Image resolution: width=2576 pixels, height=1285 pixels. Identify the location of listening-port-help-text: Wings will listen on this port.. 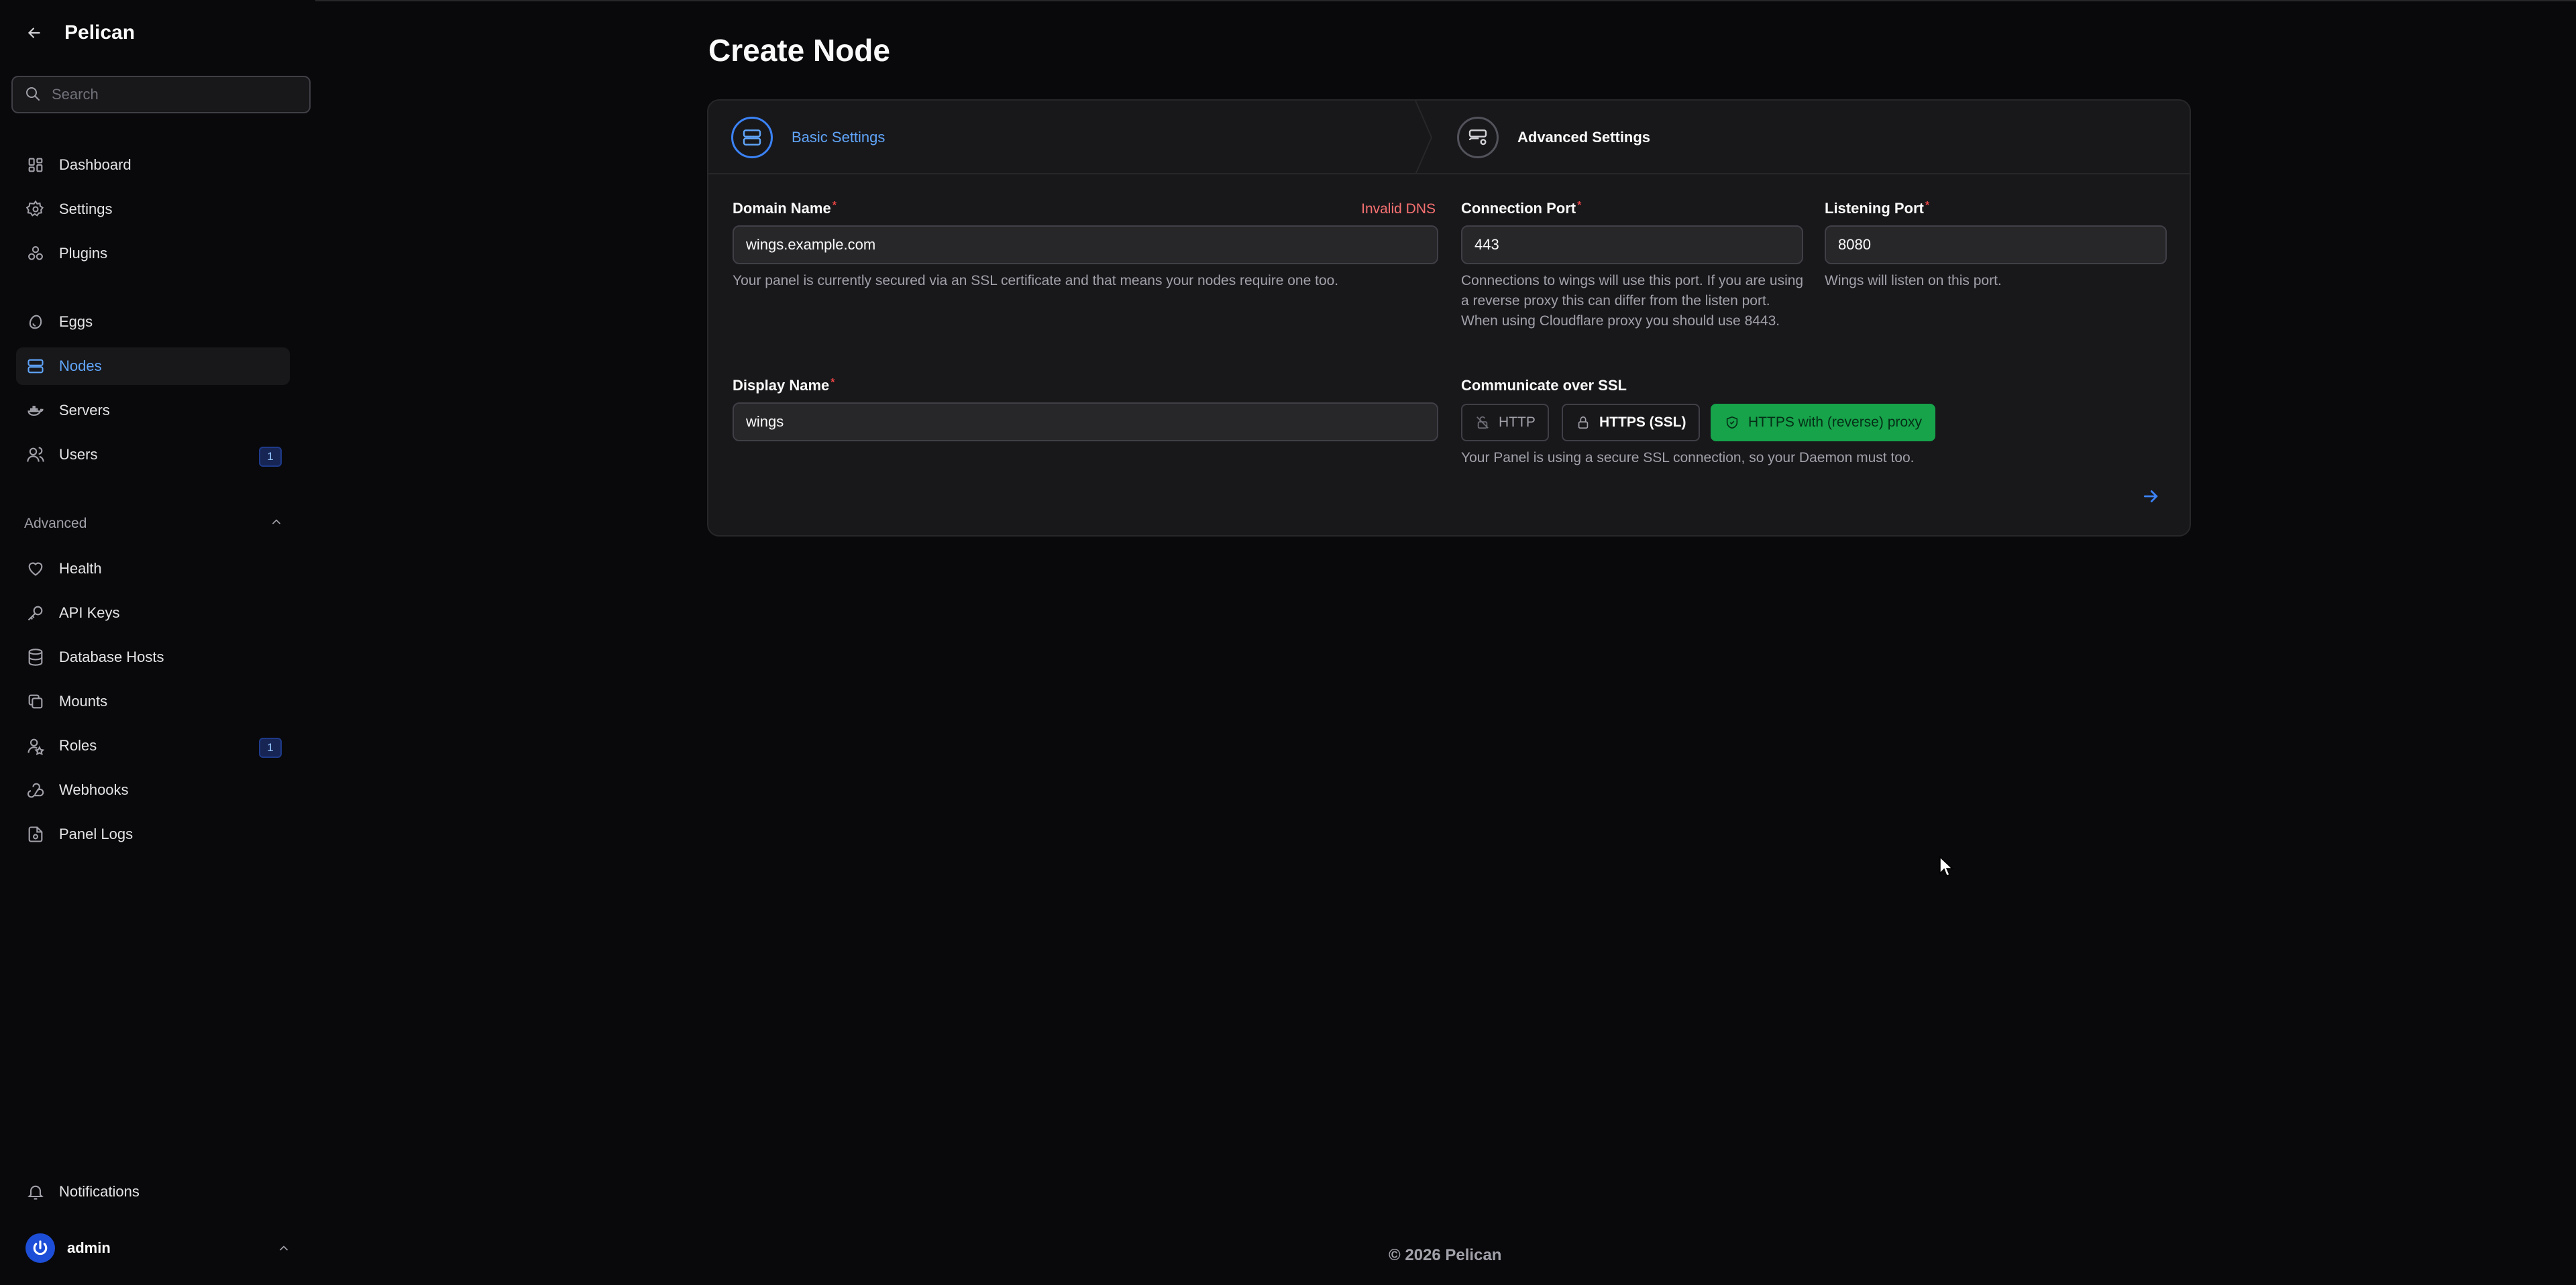
(1913, 280).